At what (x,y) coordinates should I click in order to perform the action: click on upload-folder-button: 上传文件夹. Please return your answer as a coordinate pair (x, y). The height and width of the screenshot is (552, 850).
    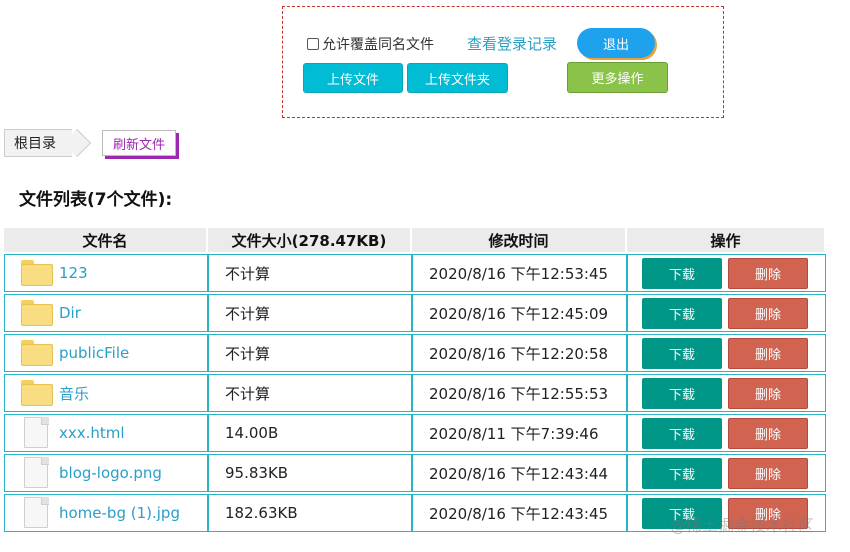
    Looking at the image, I should click on (457, 78).